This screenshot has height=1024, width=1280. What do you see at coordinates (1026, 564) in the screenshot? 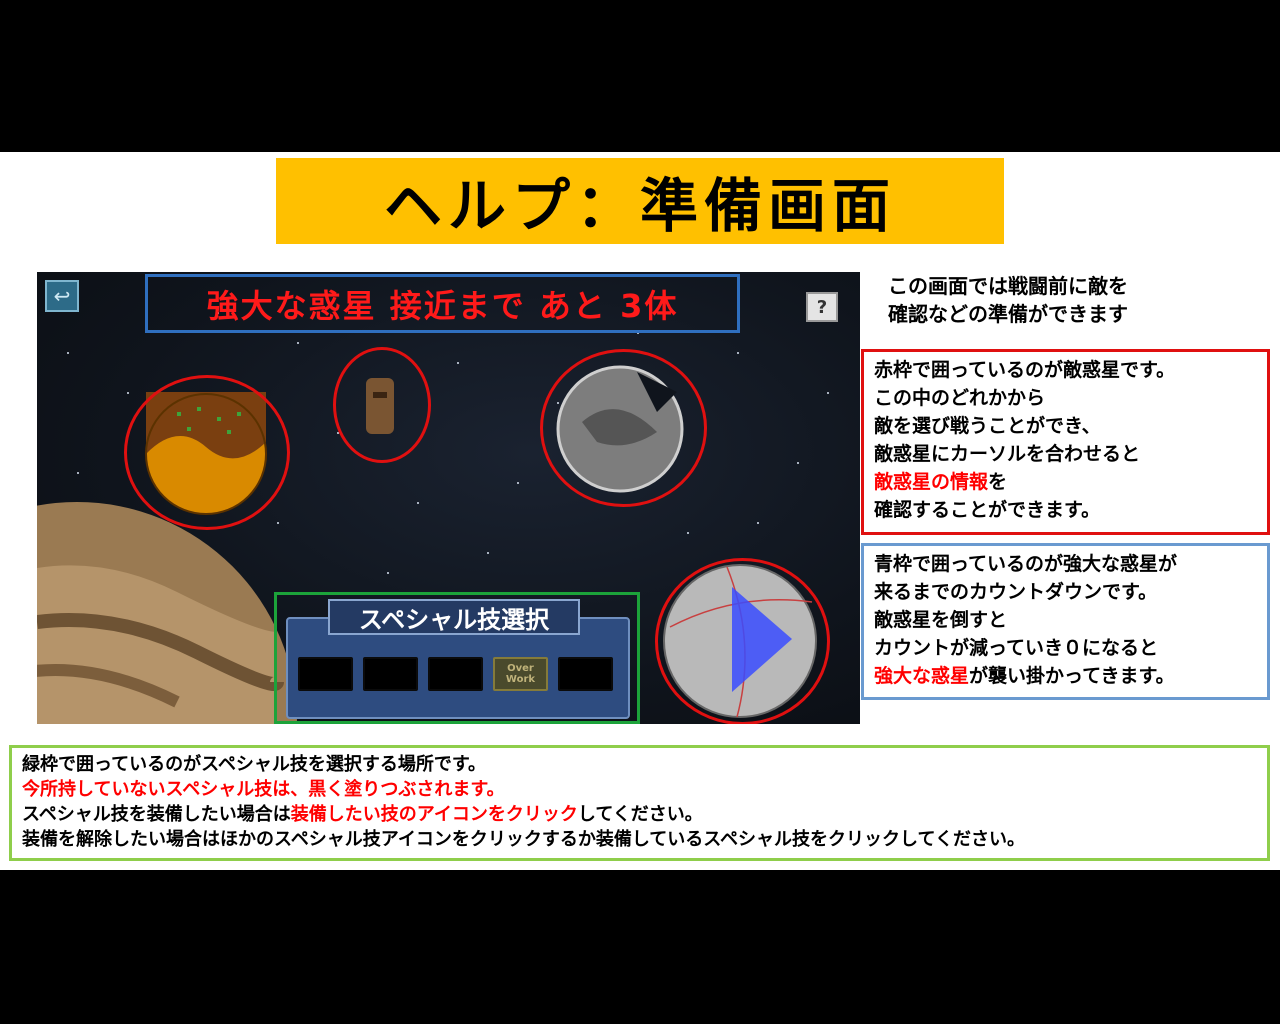
I see `blue-line-1: 青枠で囲っているのが強大な惑星が` at bounding box center [1026, 564].